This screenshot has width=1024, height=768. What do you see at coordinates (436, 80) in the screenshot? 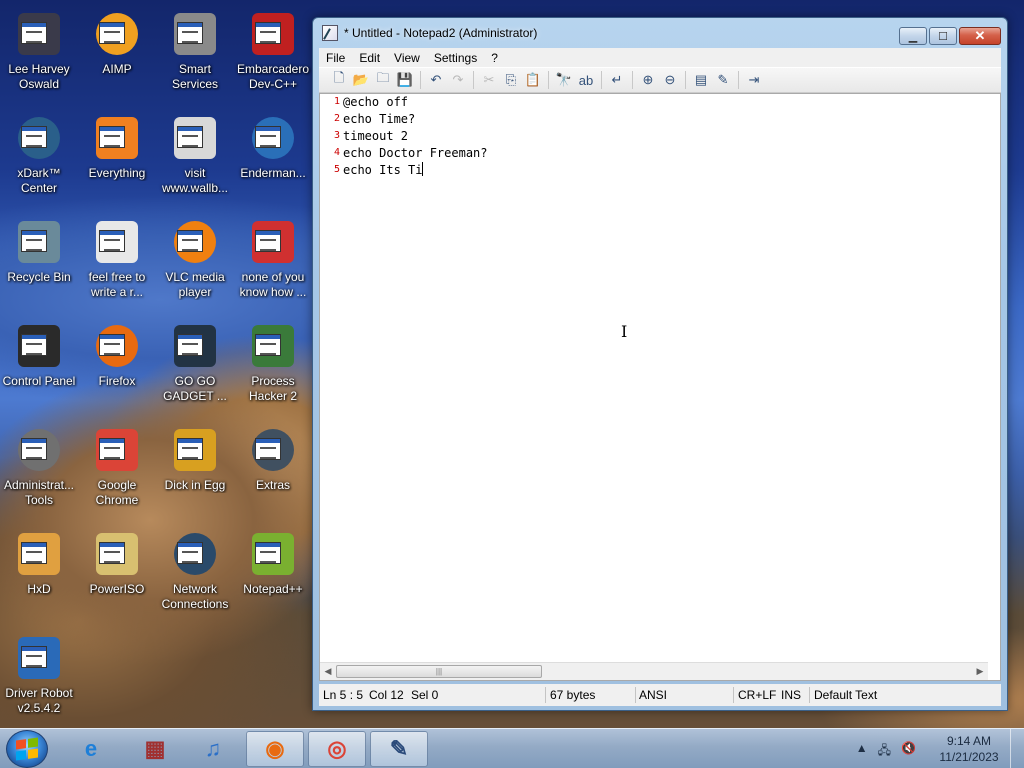
I see `undo-icon: ↶` at bounding box center [436, 80].